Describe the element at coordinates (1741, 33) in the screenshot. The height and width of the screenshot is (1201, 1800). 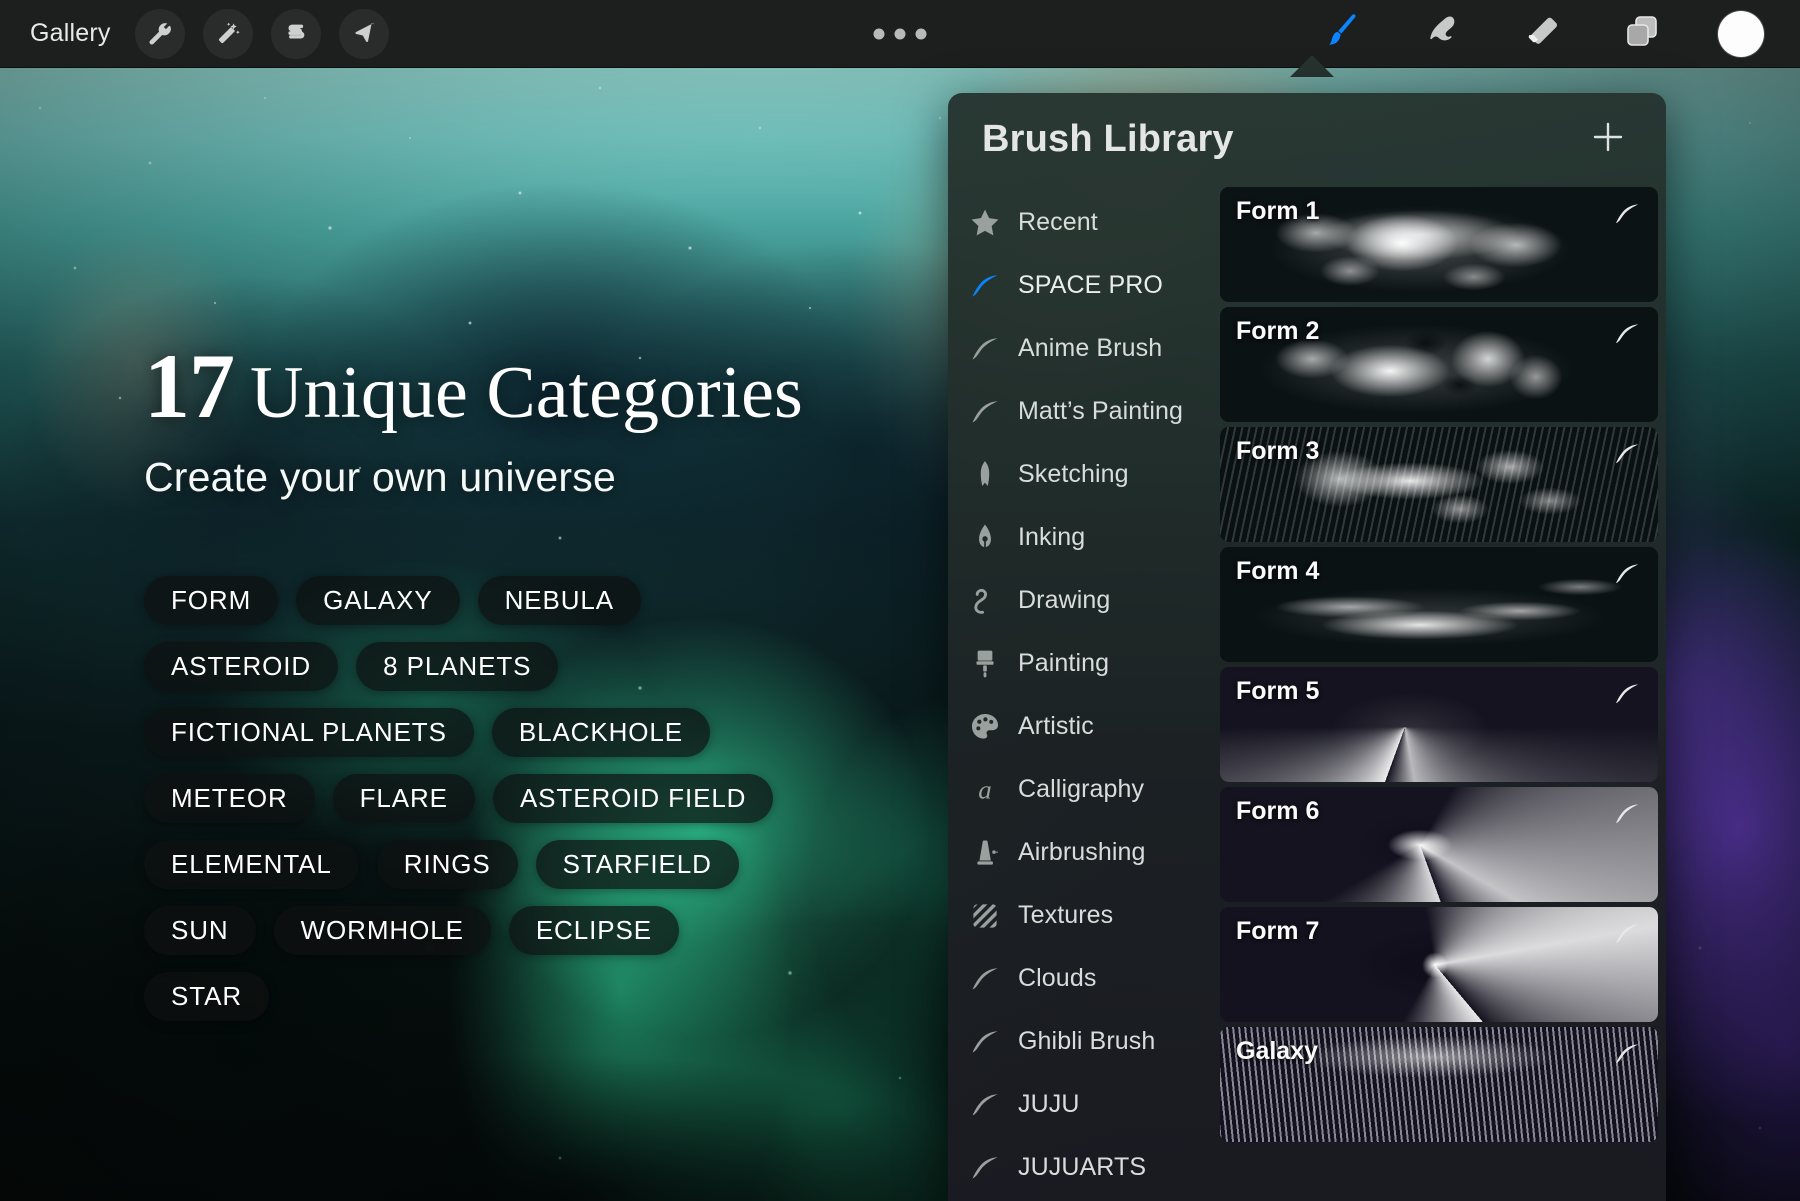
I see `color-swatch-button` at that location.